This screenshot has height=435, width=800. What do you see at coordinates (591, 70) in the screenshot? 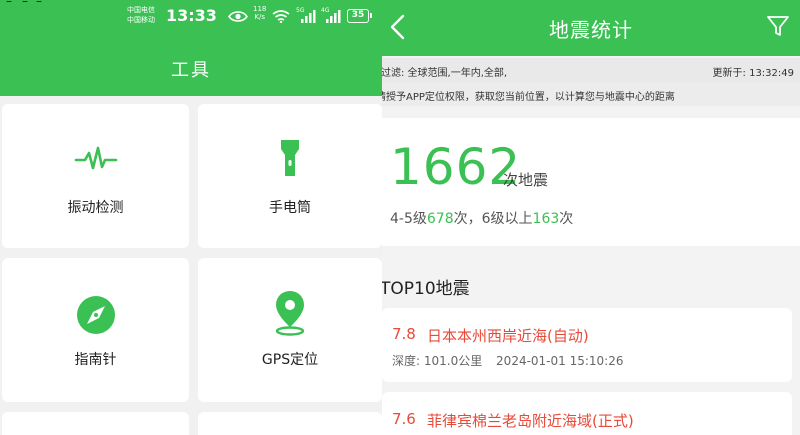
I see `filter-summary: 过滤: 全球范围,一年内,全部, 更新于: 13:32:49` at bounding box center [591, 70].